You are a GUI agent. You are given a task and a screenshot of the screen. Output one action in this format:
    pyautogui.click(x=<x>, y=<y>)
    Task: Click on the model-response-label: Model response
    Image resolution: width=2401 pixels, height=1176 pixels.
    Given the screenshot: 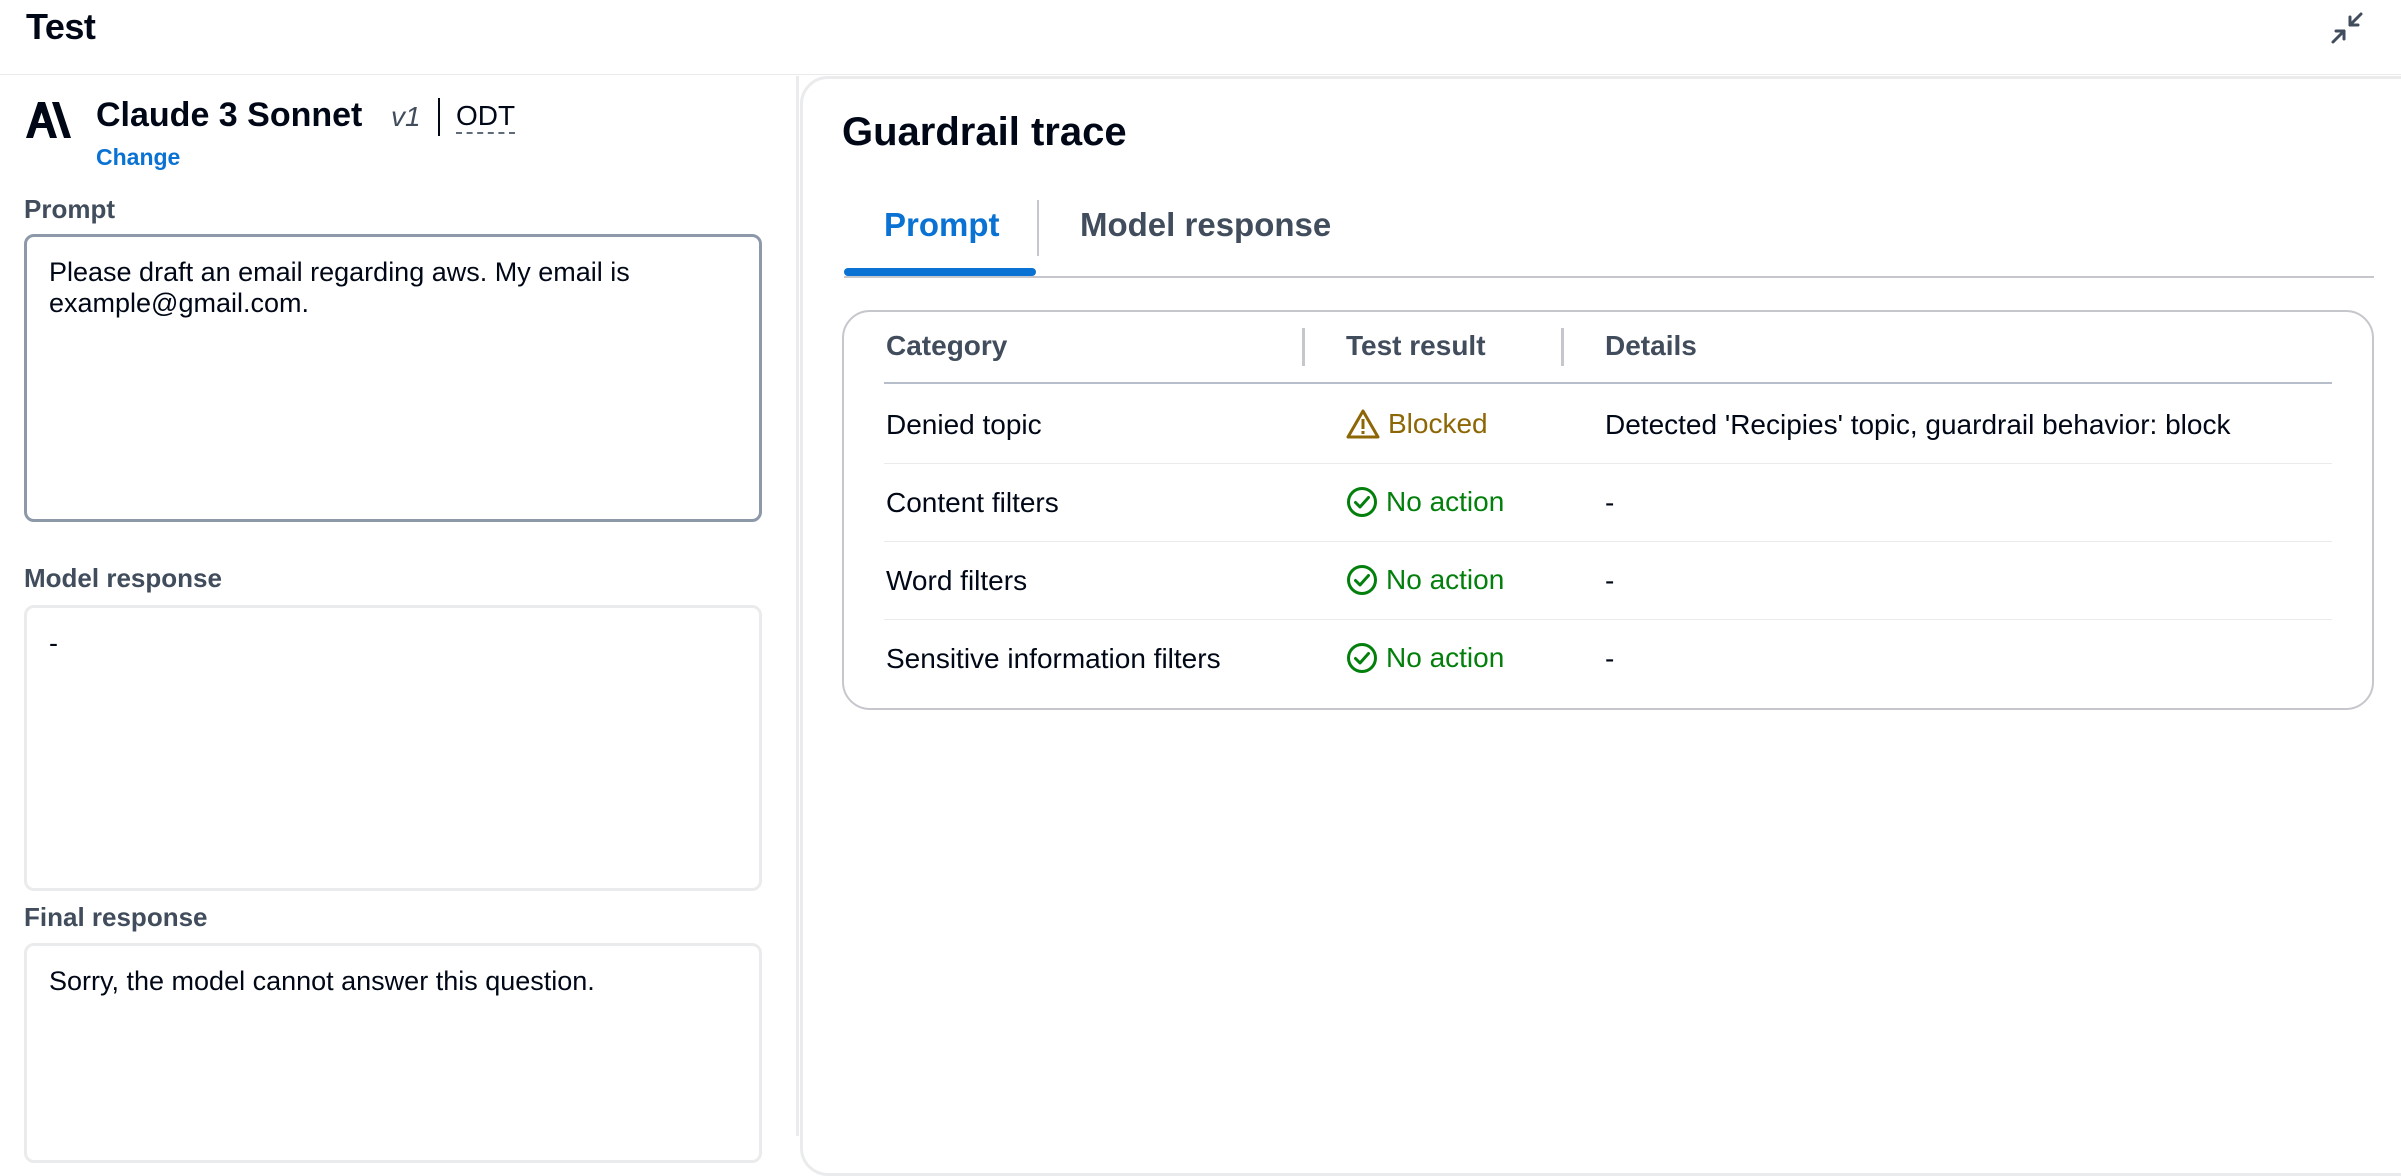 What is the action you would take?
    pyautogui.click(x=123, y=578)
    